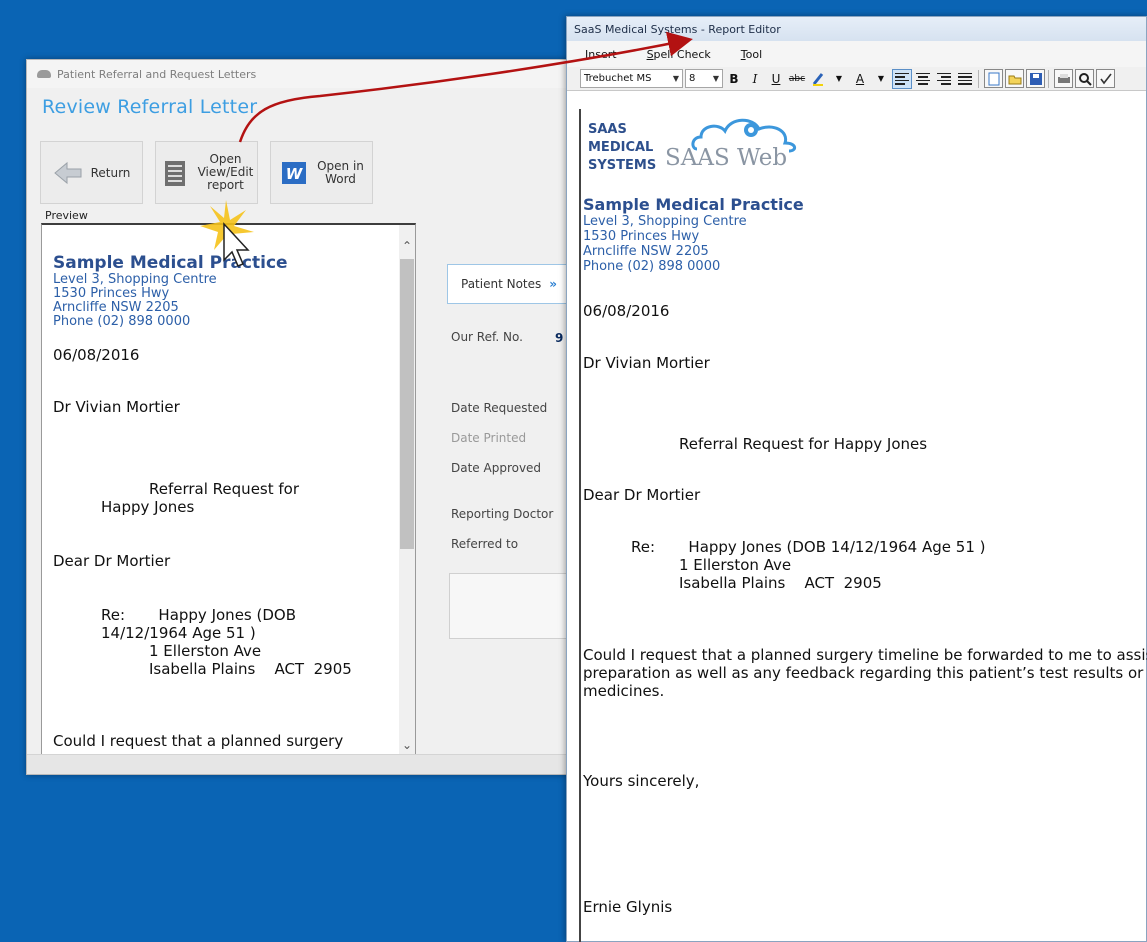 Image resolution: width=1147 pixels, height=942 pixels. What do you see at coordinates (628, 907) in the screenshot?
I see `signature: Ernie Glynis` at bounding box center [628, 907].